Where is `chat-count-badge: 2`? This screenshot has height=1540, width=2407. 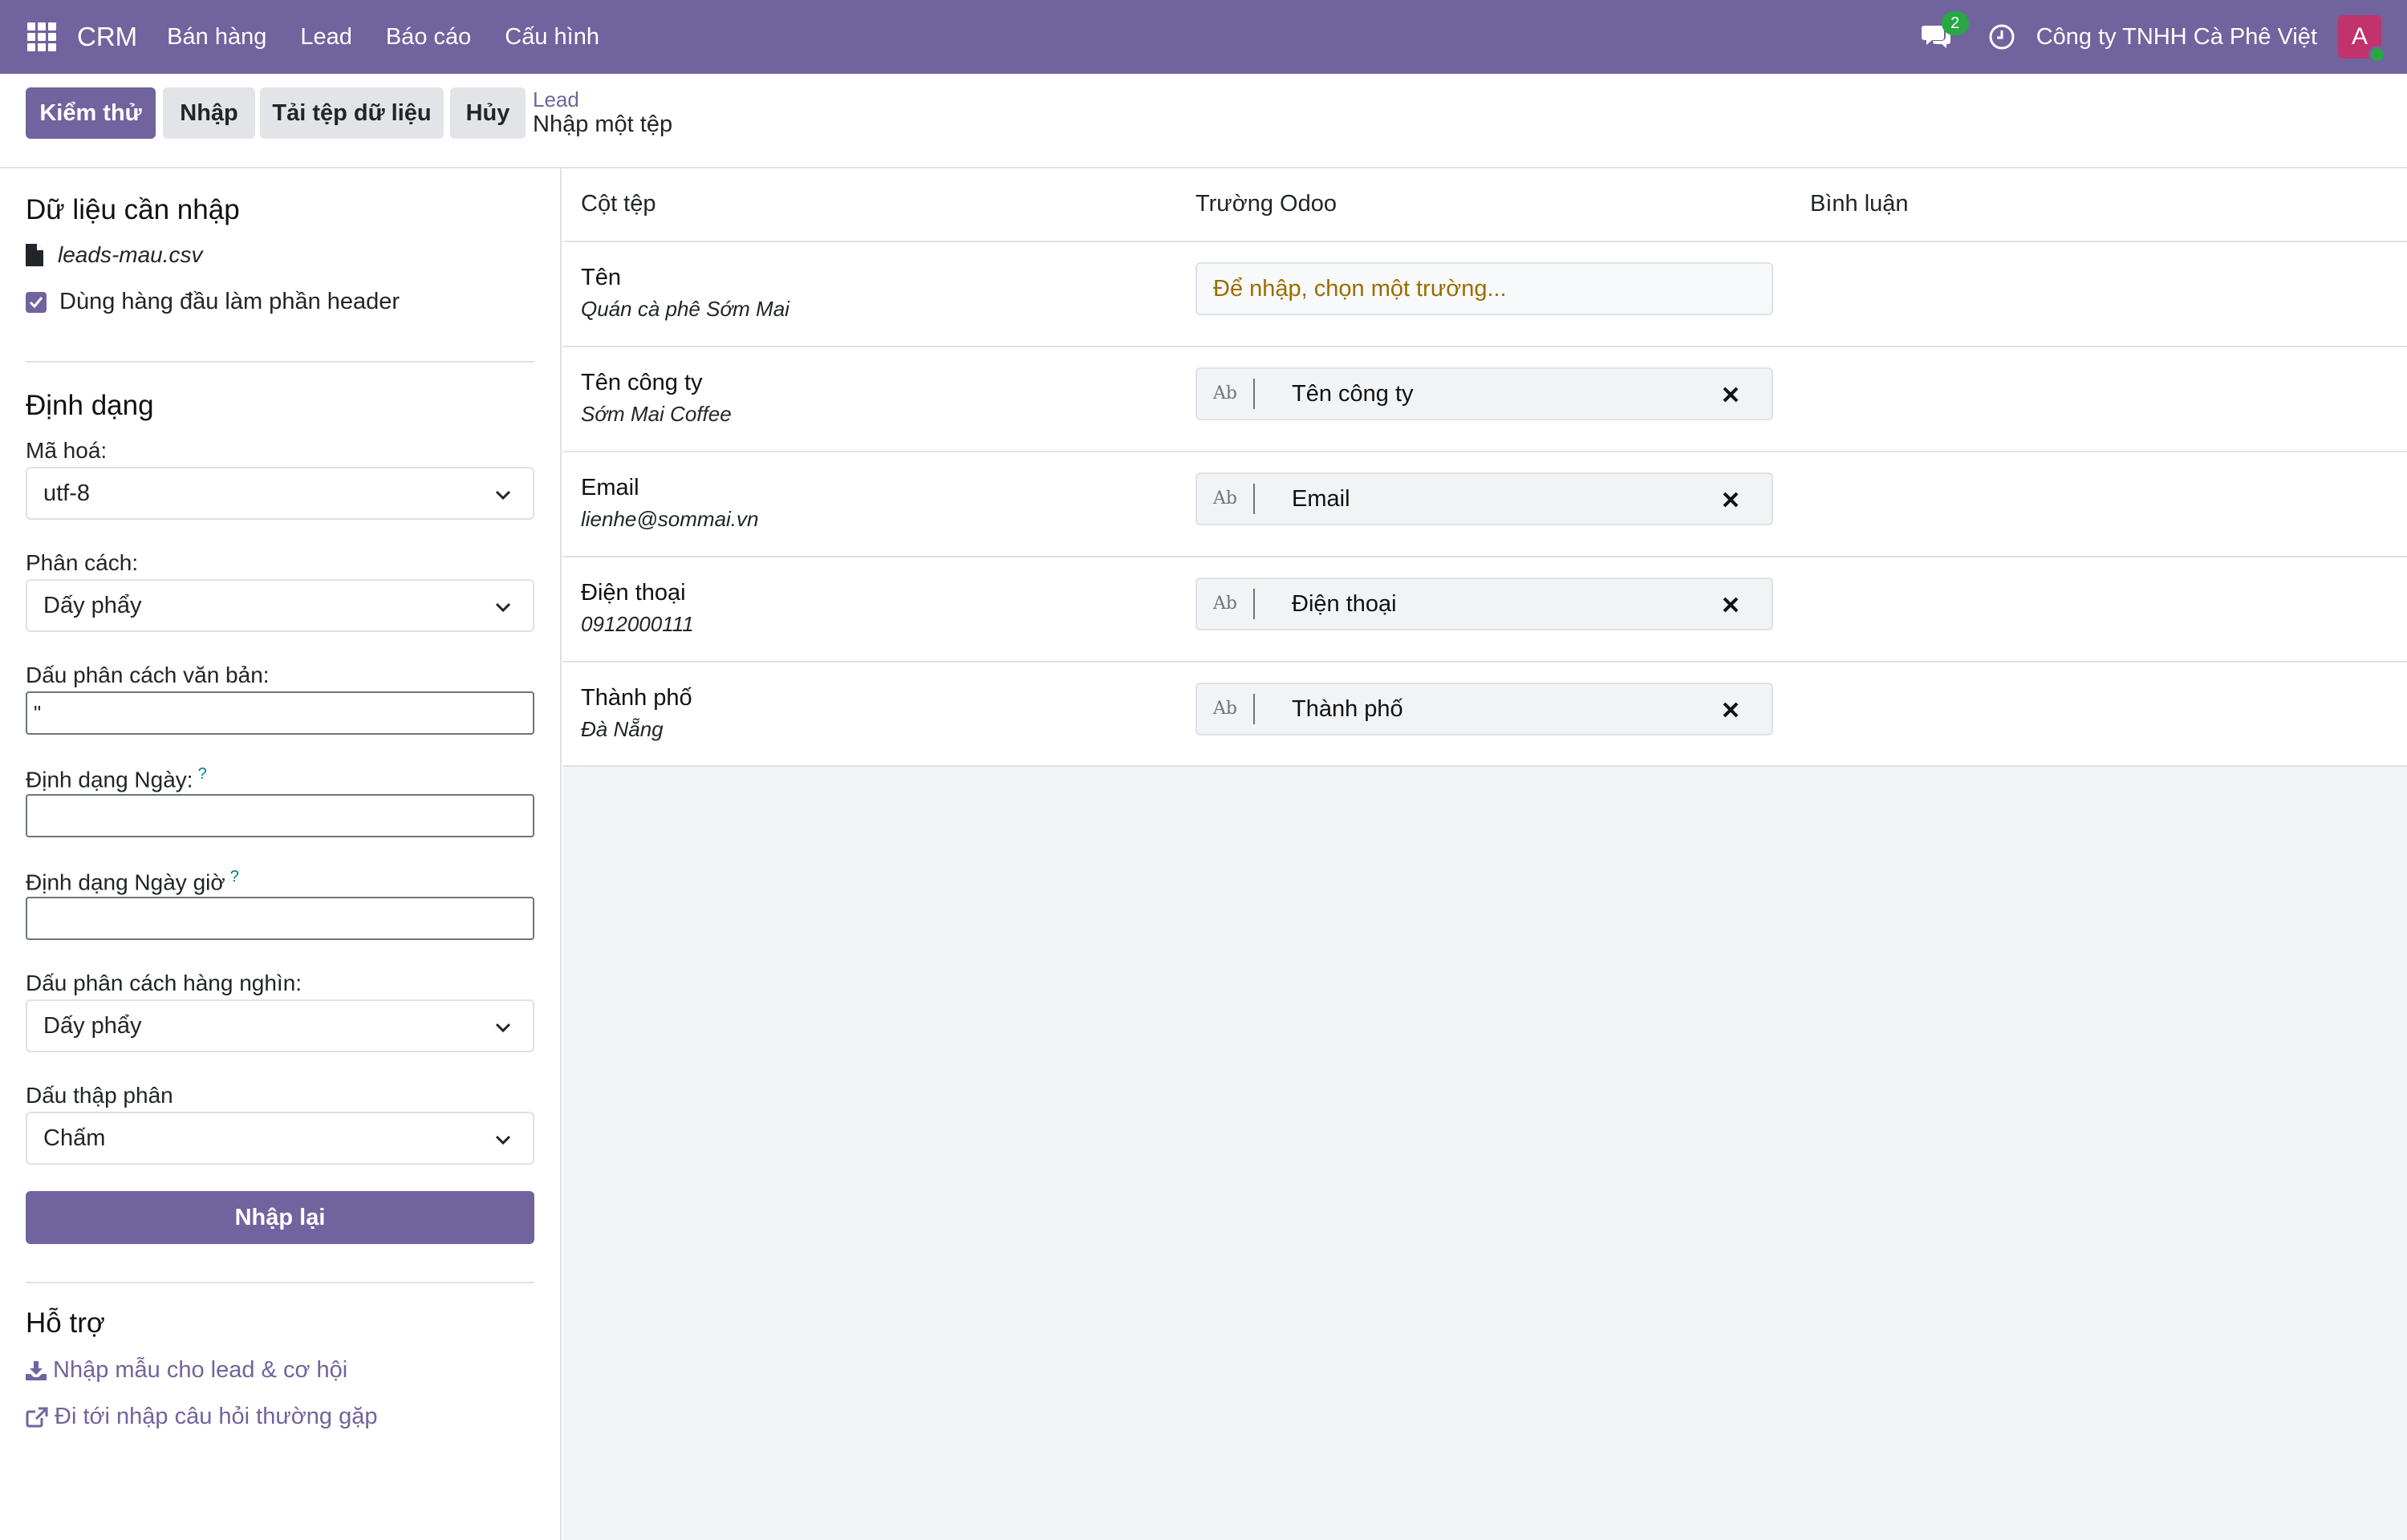 chat-count-badge: 2 is located at coordinates (1955, 23).